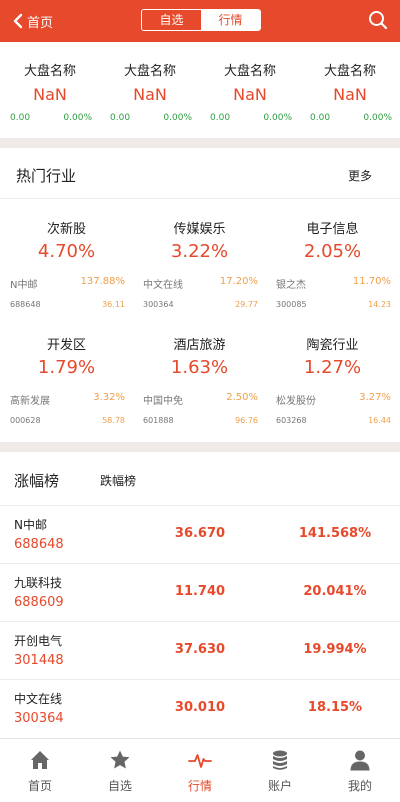  Describe the element at coordinates (30, 401) in the screenshot. I see `leading-stock-name: 高新发展` at that location.